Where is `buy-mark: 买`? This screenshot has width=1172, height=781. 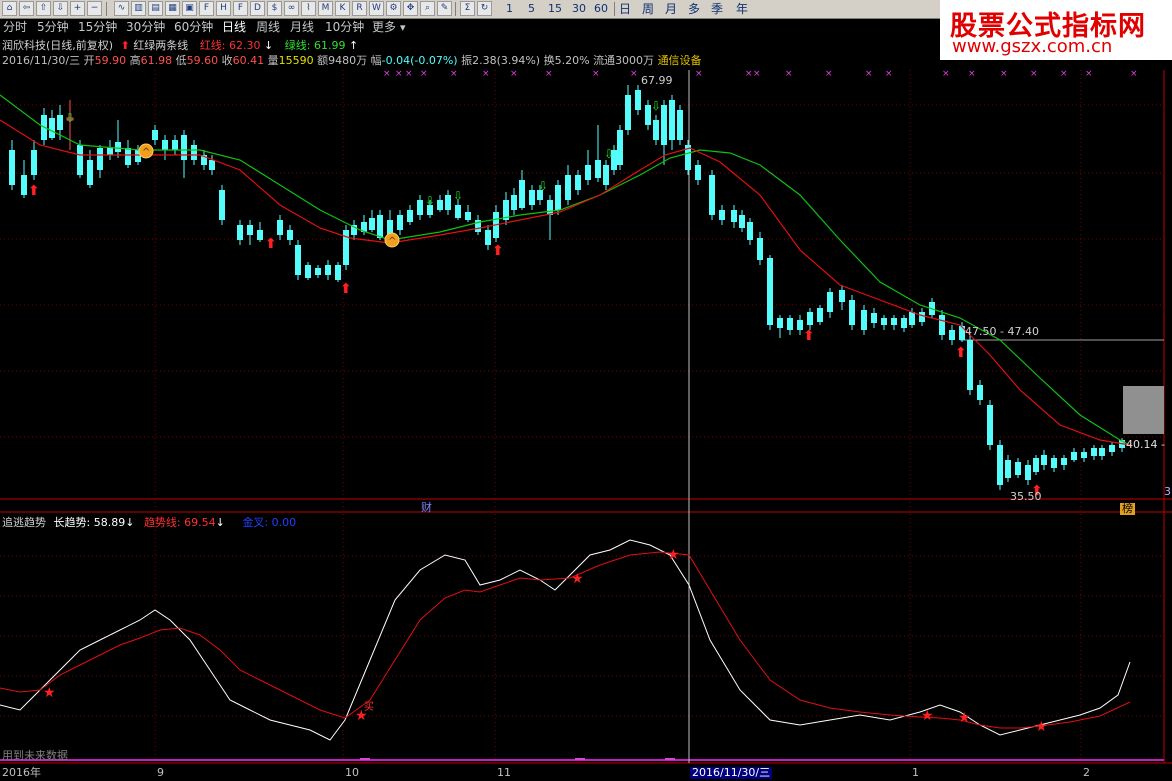 buy-mark: 买 is located at coordinates (369, 707).